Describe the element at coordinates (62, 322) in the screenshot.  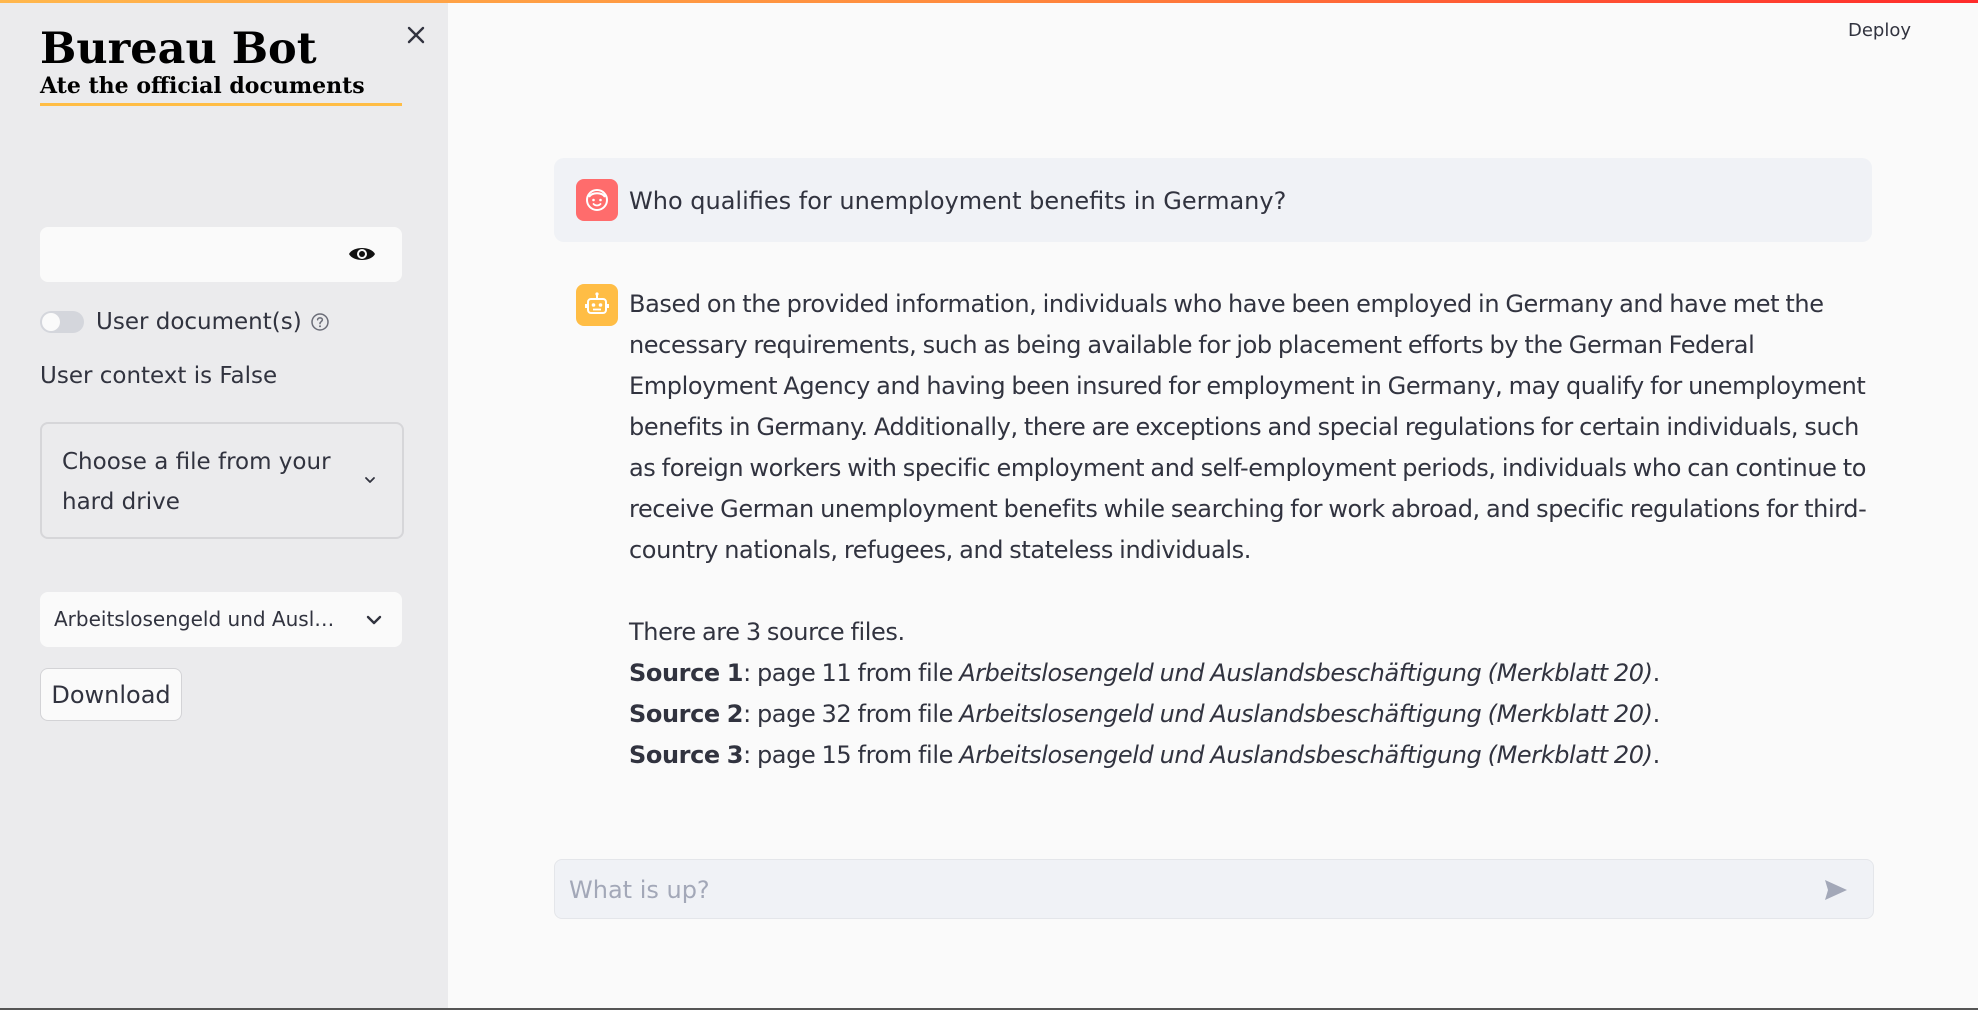
I see `user-documents-toggle` at that location.